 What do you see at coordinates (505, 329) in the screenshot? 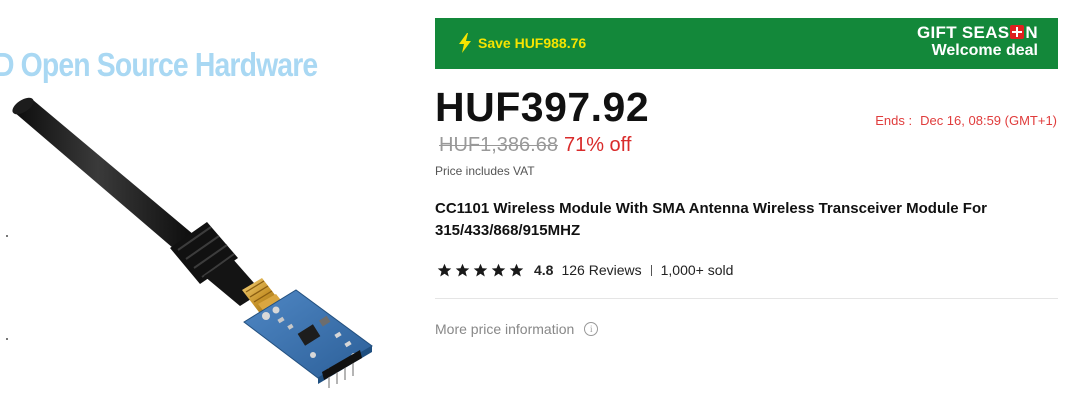
I see `more-price-info-label: More price information` at bounding box center [505, 329].